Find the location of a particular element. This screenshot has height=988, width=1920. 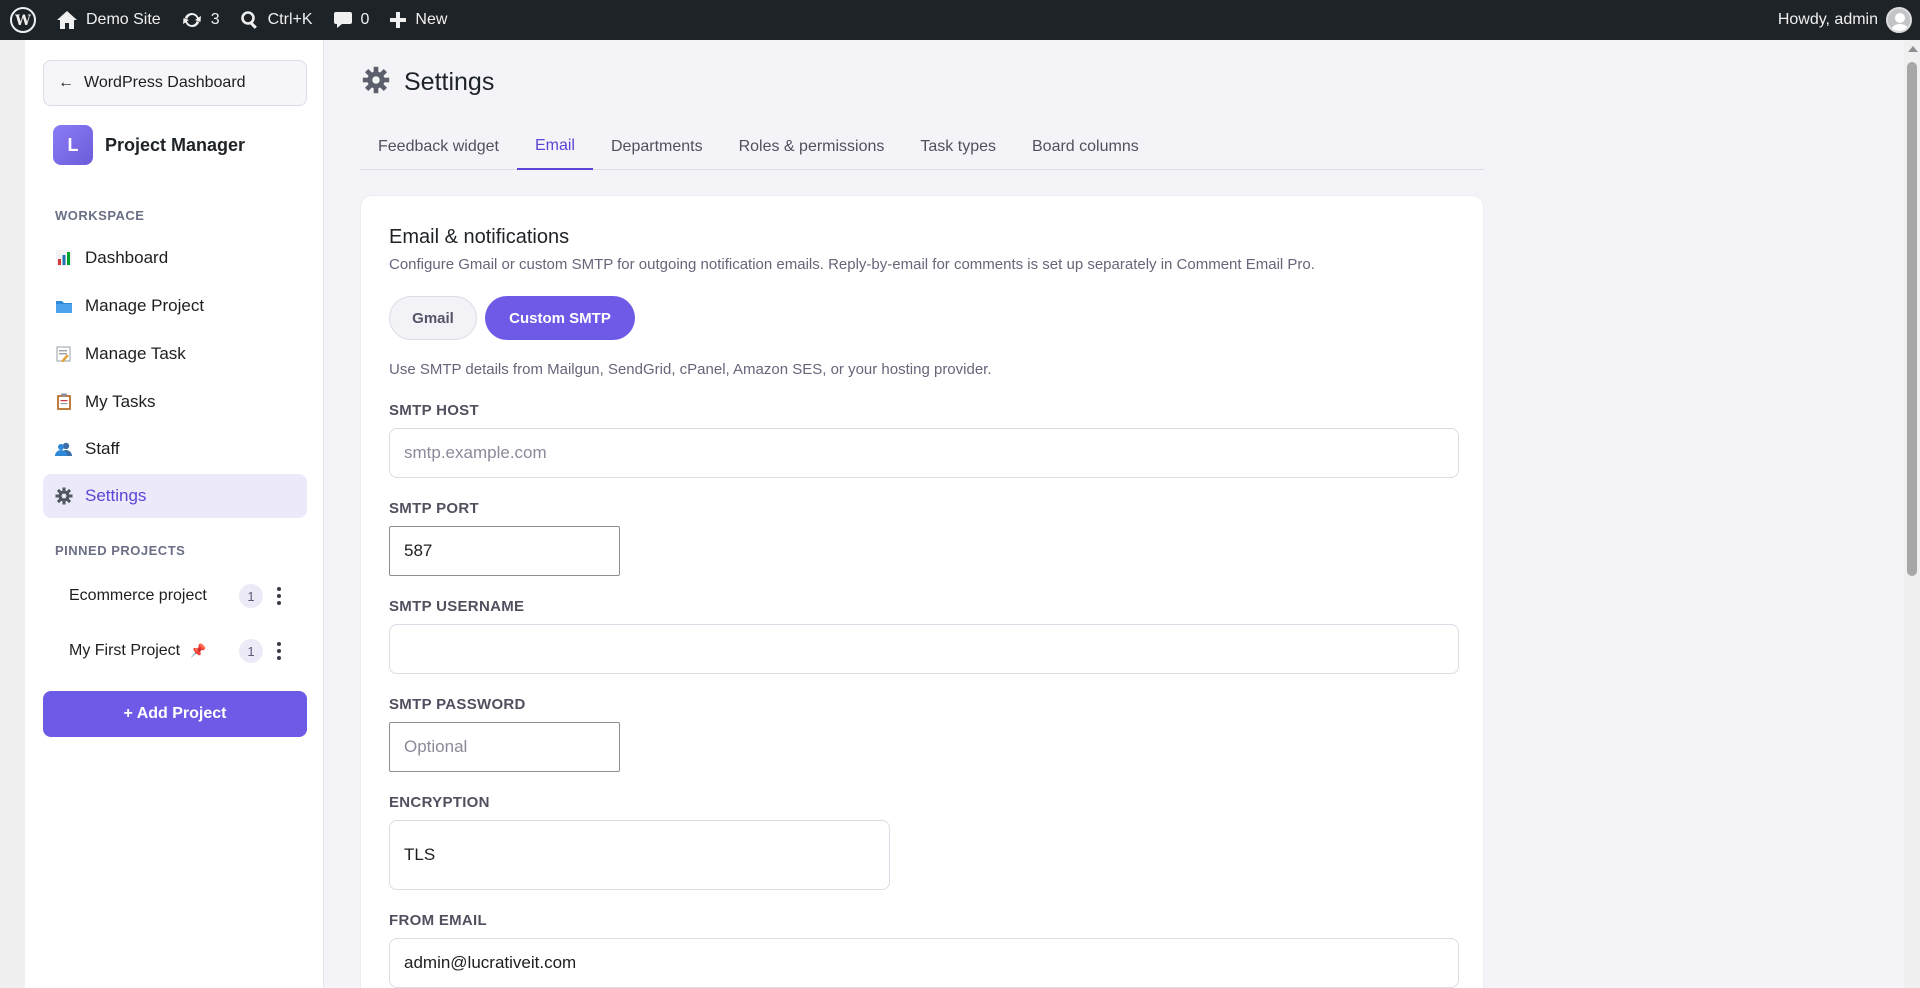

smtp-port-input: 587 is located at coordinates (504, 551).